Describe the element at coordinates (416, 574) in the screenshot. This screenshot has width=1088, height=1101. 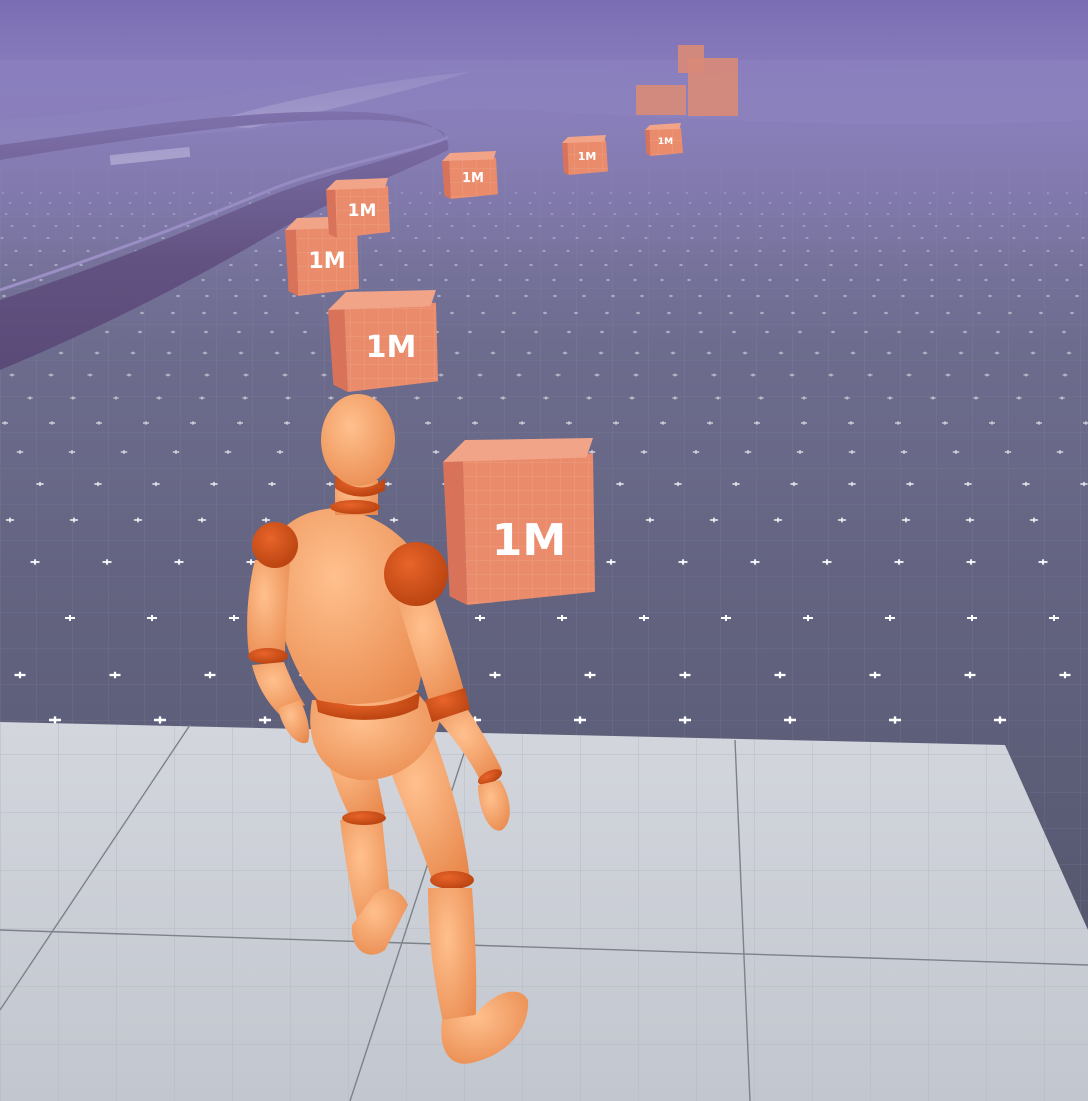
I see `mannequin-right-shoulder-joint` at that location.